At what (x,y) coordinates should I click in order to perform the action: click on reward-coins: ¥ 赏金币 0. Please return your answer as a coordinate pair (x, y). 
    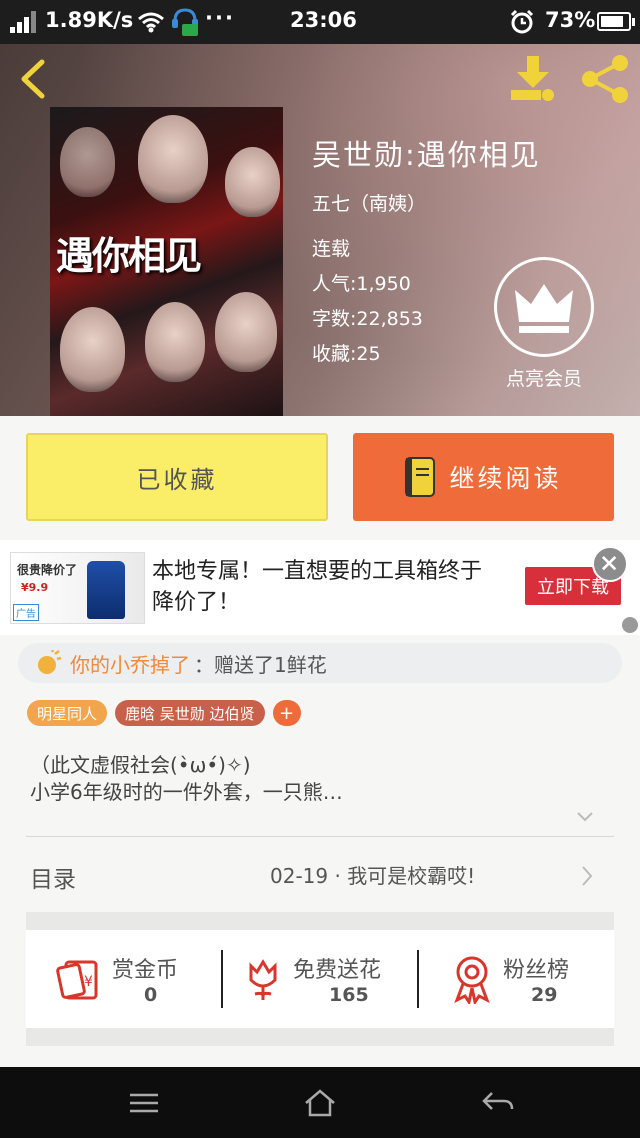
    Looking at the image, I should click on (124, 979).